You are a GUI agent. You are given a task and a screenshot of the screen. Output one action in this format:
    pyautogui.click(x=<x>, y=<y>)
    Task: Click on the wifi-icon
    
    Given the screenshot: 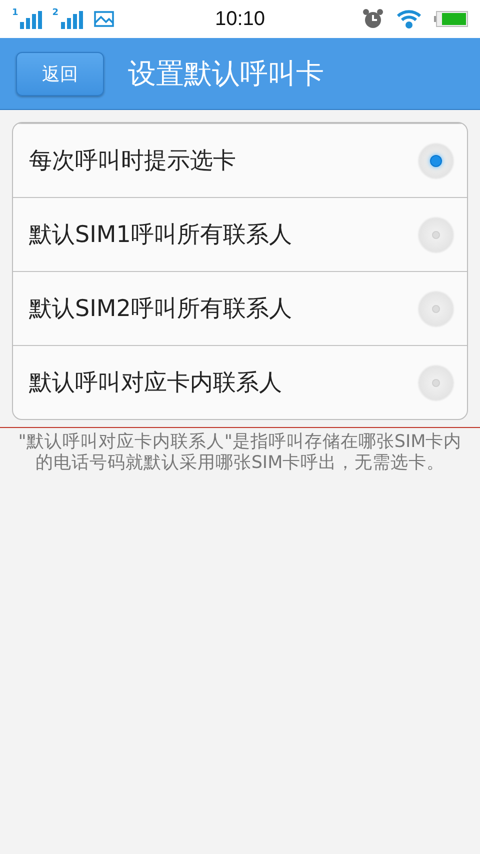 What is the action you would take?
    pyautogui.click(x=409, y=19)
    